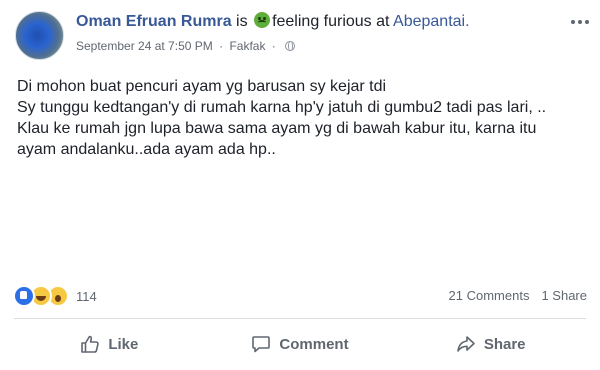 The width and height of the screenshot is (600, 370). I want to click on like-reaction-icon, so click(24, 296).